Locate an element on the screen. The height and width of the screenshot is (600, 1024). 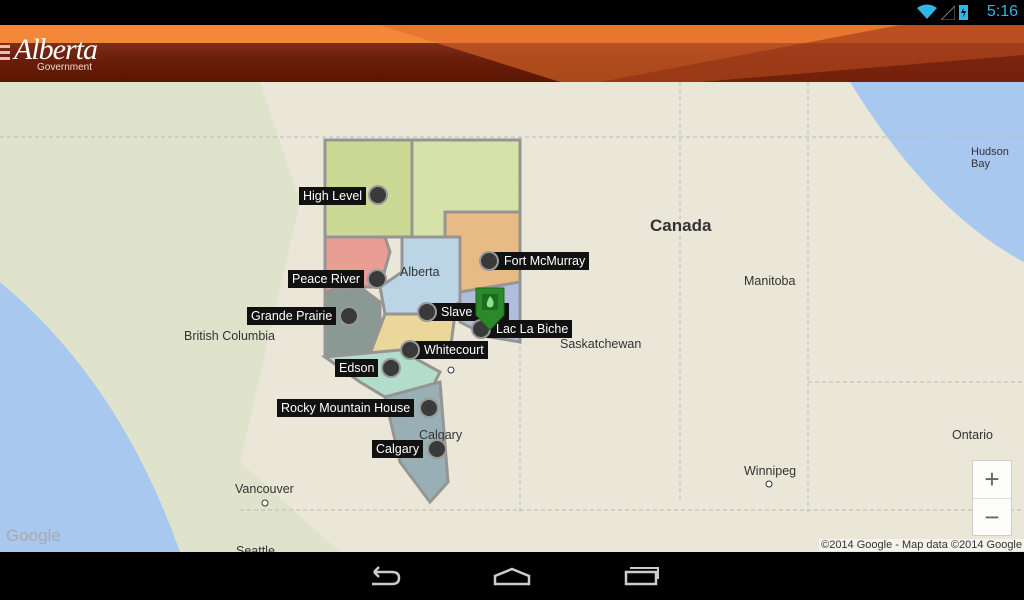
town-label: Peace River is located at coordinates (326, 279).